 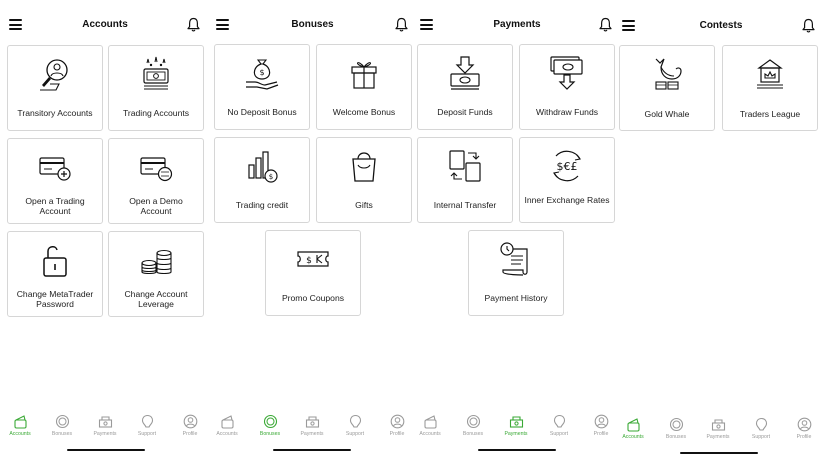 I want to click on card-open-trading-account: Open a Trading Account, so click(x=55, y=181).